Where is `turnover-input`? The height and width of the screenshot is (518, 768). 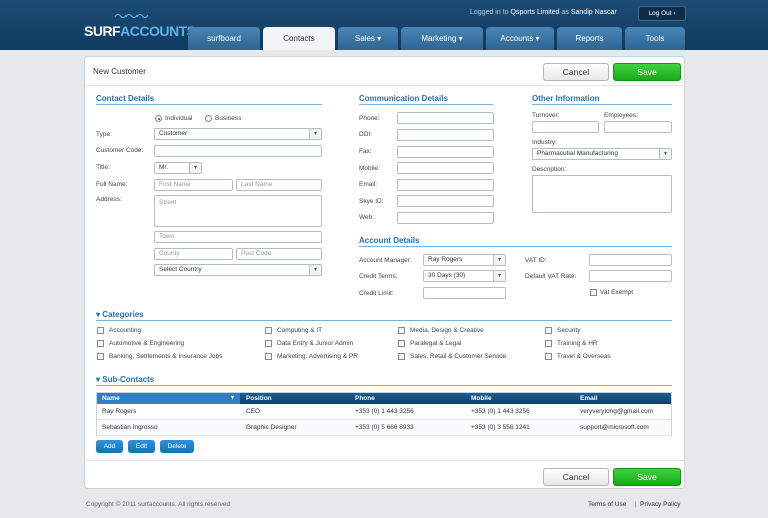
turnover-input is located at coordinates (565, 127).